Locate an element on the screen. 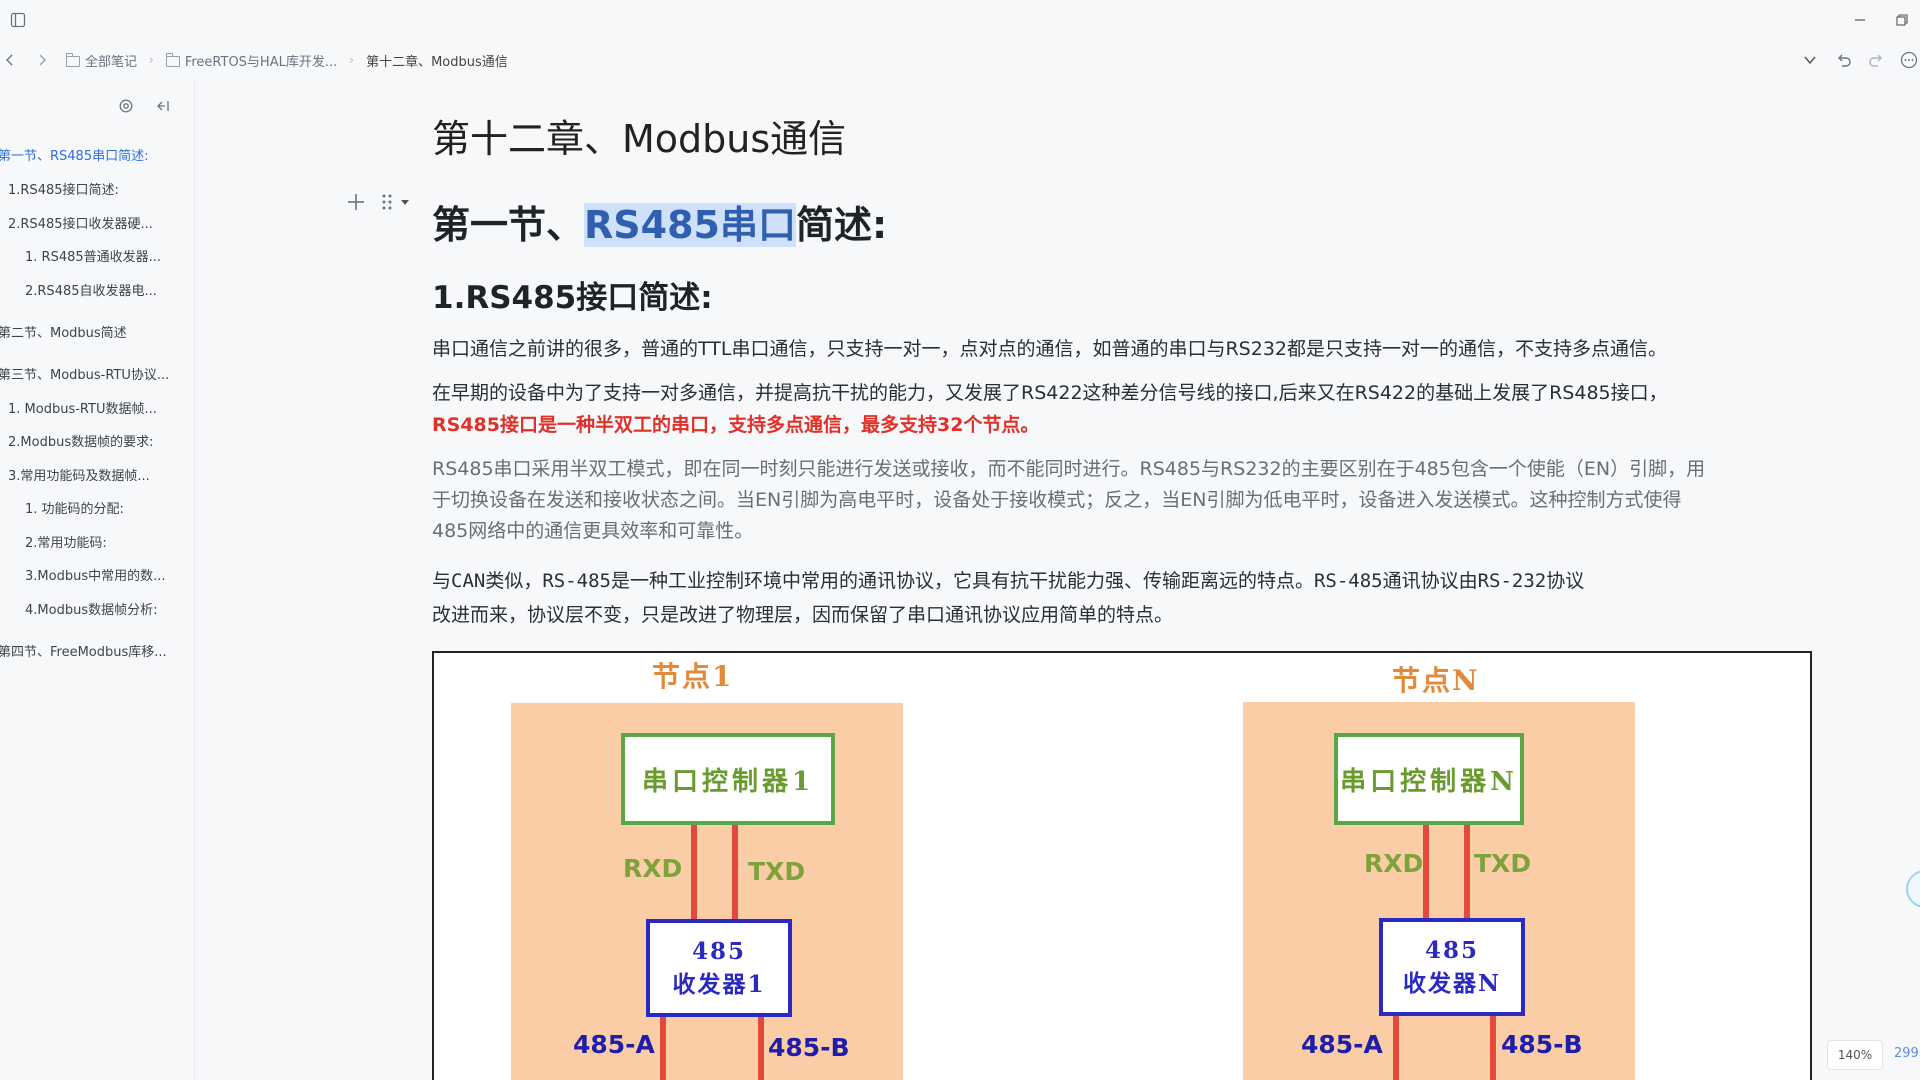 Image resolution: width=1920 pixels, height=1080 pixels. collapse-caret-icon is located at coordinates (405, 202).